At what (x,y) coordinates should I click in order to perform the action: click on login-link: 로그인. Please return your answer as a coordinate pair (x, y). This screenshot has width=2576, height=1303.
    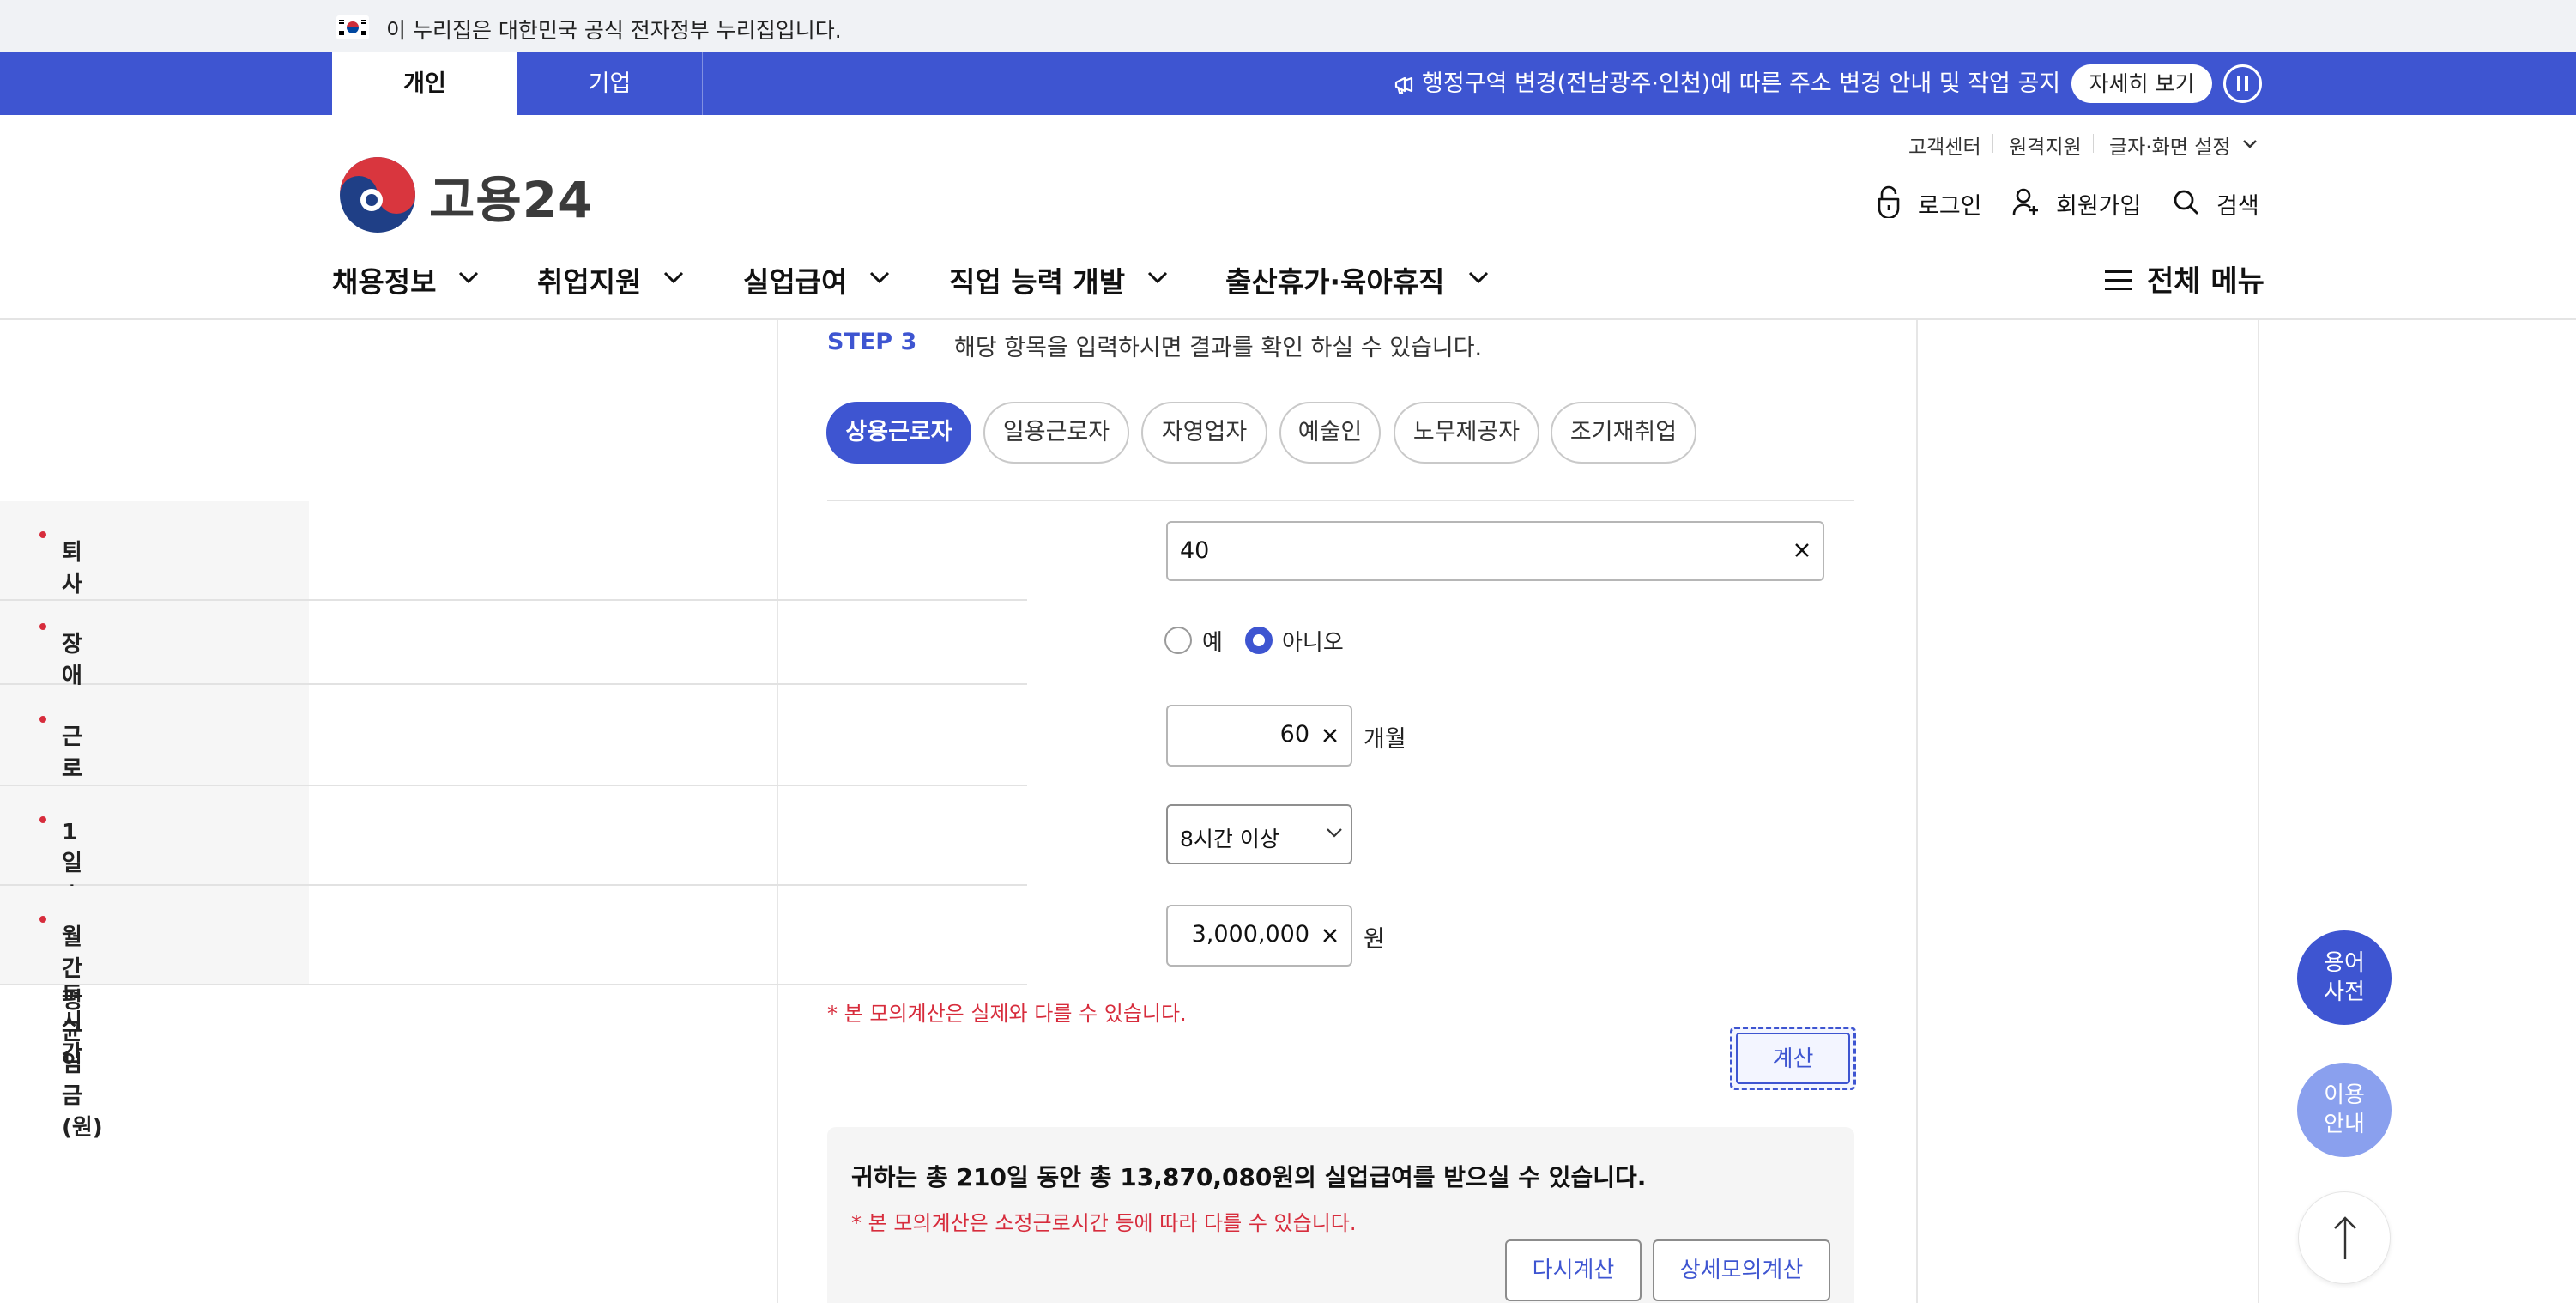
    Looking at the image, I should click on (1950, 204).